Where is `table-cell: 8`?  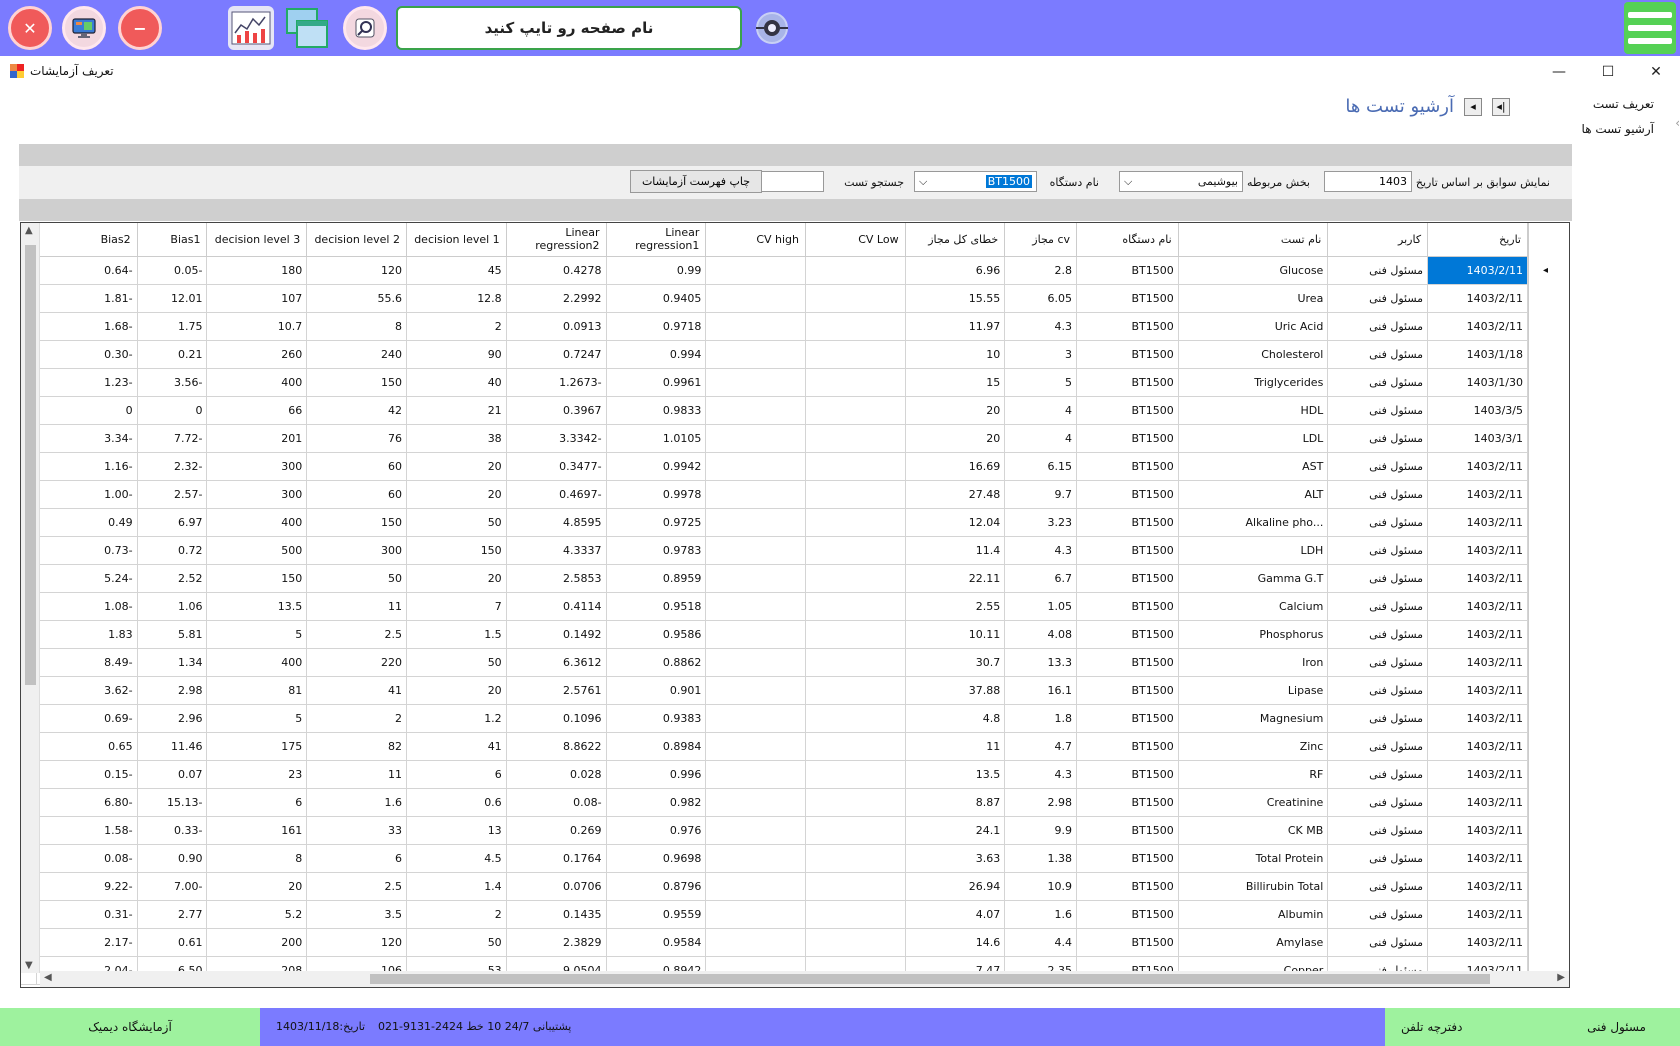
table-cell: 8 is located at coordinates (257, 858).